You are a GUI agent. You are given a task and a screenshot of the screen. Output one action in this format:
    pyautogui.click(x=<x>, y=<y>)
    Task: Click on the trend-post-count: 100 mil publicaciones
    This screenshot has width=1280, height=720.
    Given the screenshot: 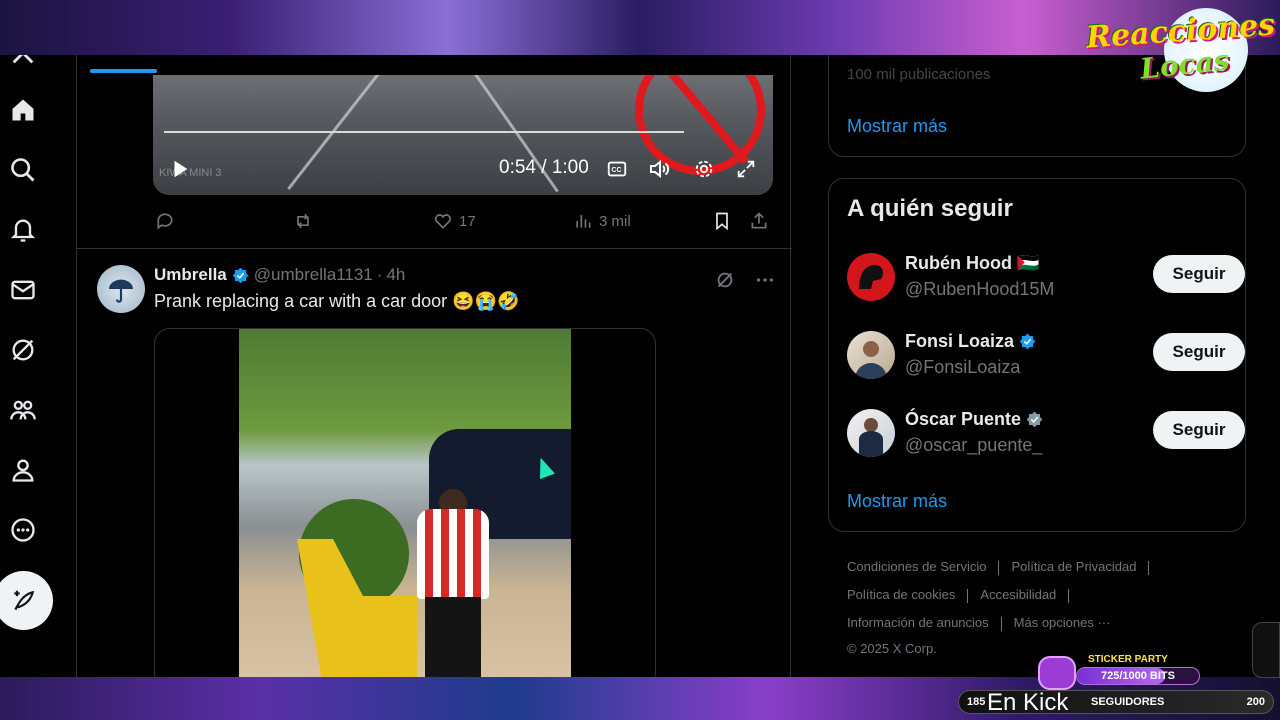 What is the action you would take?
    pyautogui.click(x=919, y=74)
    